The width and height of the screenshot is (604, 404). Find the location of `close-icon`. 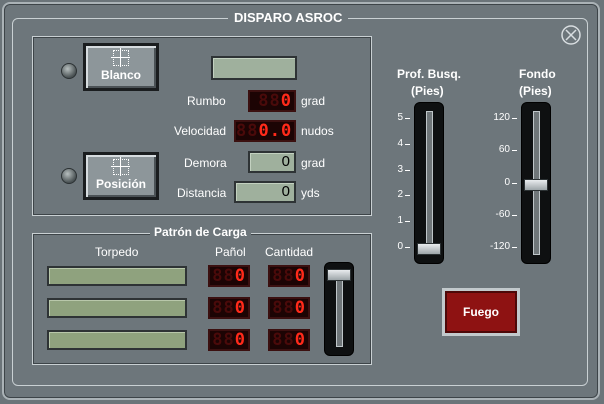

close-icon is located at coordinates (571, 35).